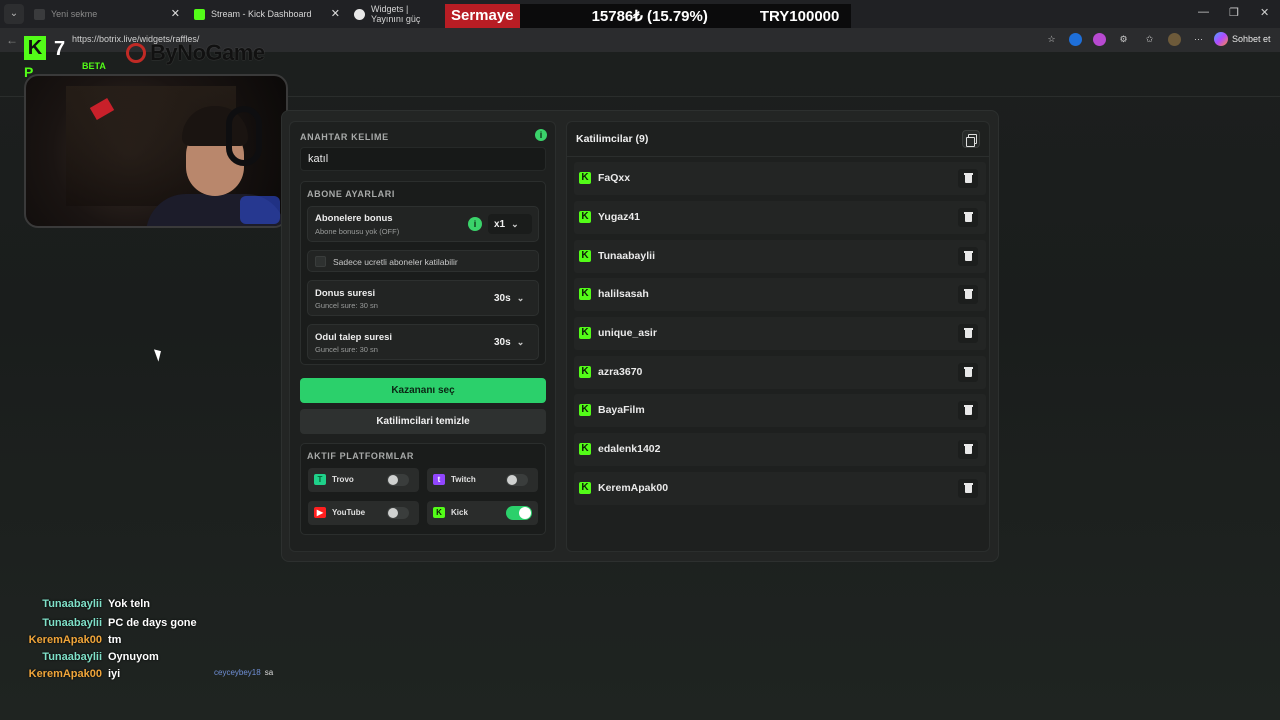  What do you see at coordinates (1251, 39) in the screenshot?
I see `chat-button-label: Sohbet et` at bounding box center [1251, 39].